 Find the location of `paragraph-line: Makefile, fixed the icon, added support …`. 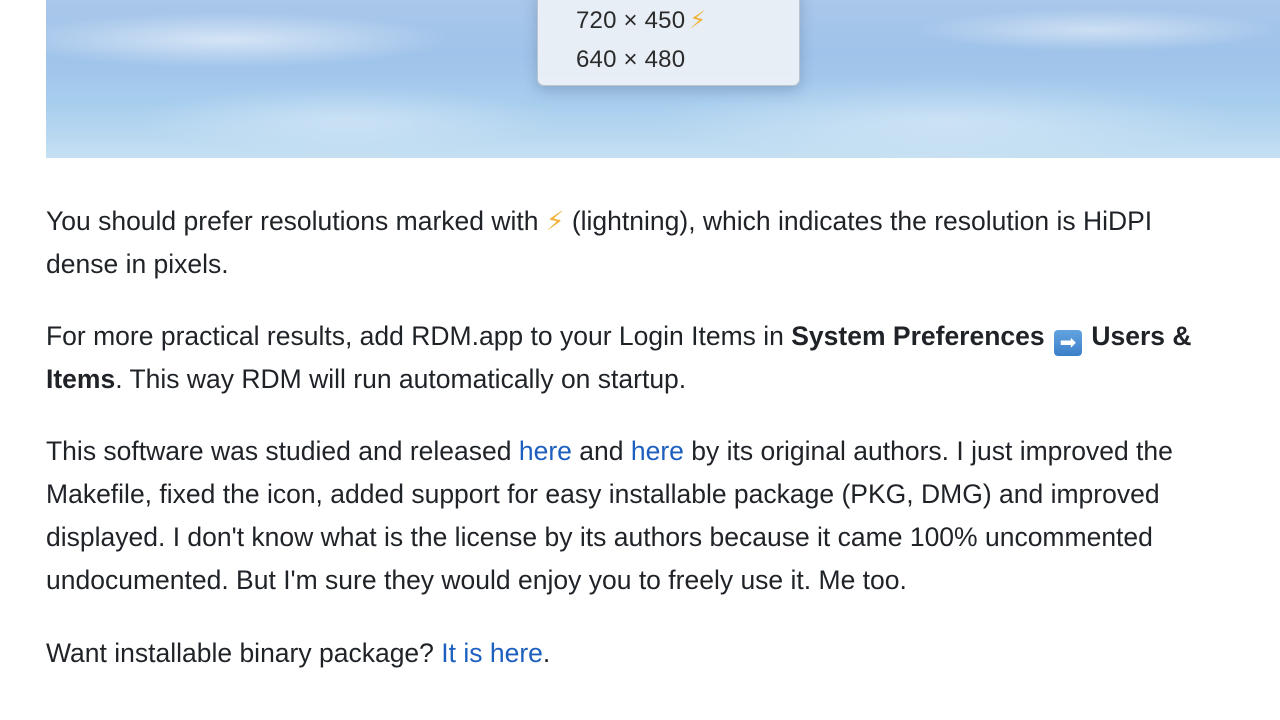

paragraph-line: Makefile, fixed the icon, added support … is located at coordinates (603, 494).